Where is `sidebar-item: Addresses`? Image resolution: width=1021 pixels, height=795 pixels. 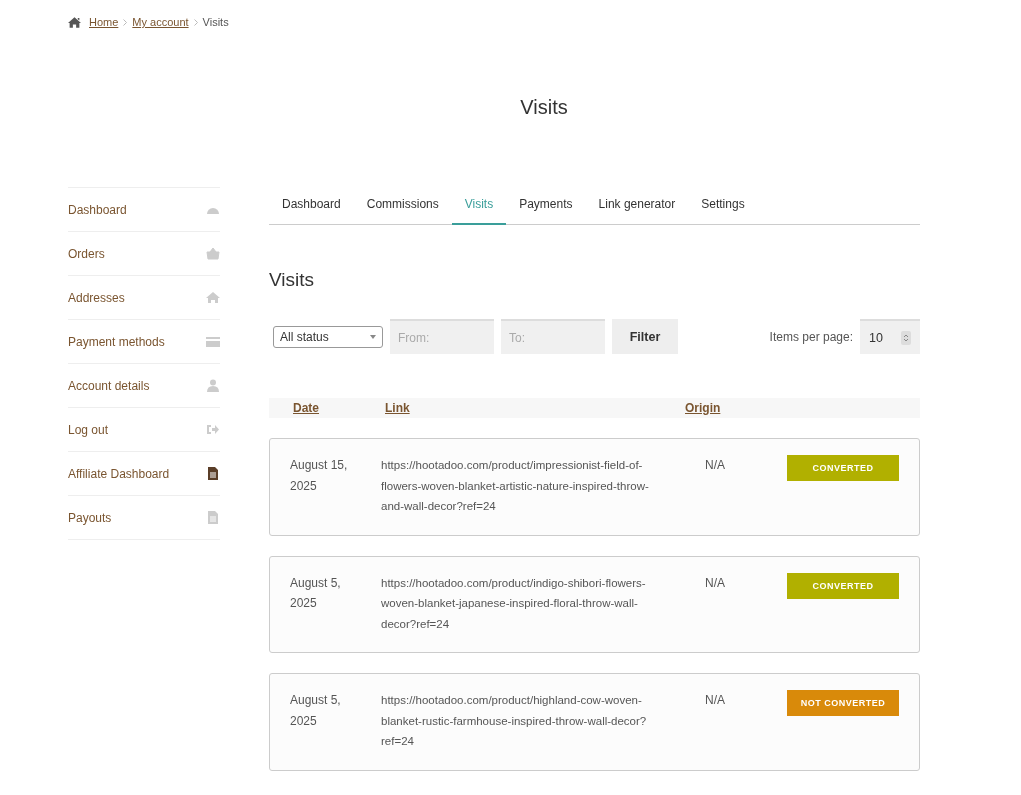 sidebar-item: Addresses is located at coordinates (144, 298).